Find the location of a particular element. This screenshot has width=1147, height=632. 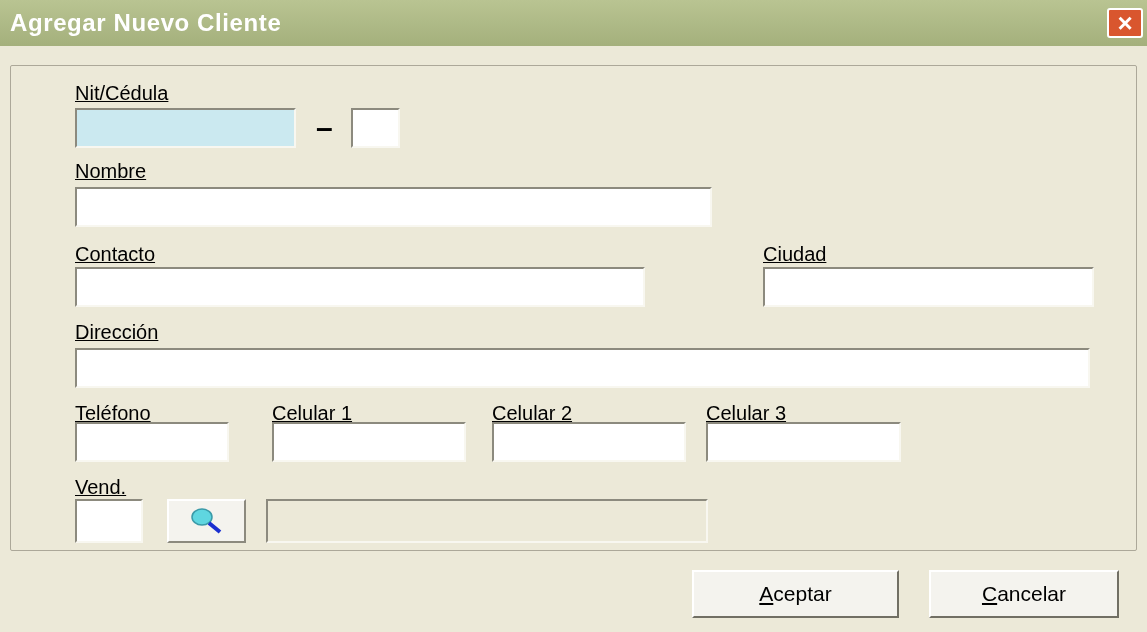

contact-input is located at coordinates (360, 287).